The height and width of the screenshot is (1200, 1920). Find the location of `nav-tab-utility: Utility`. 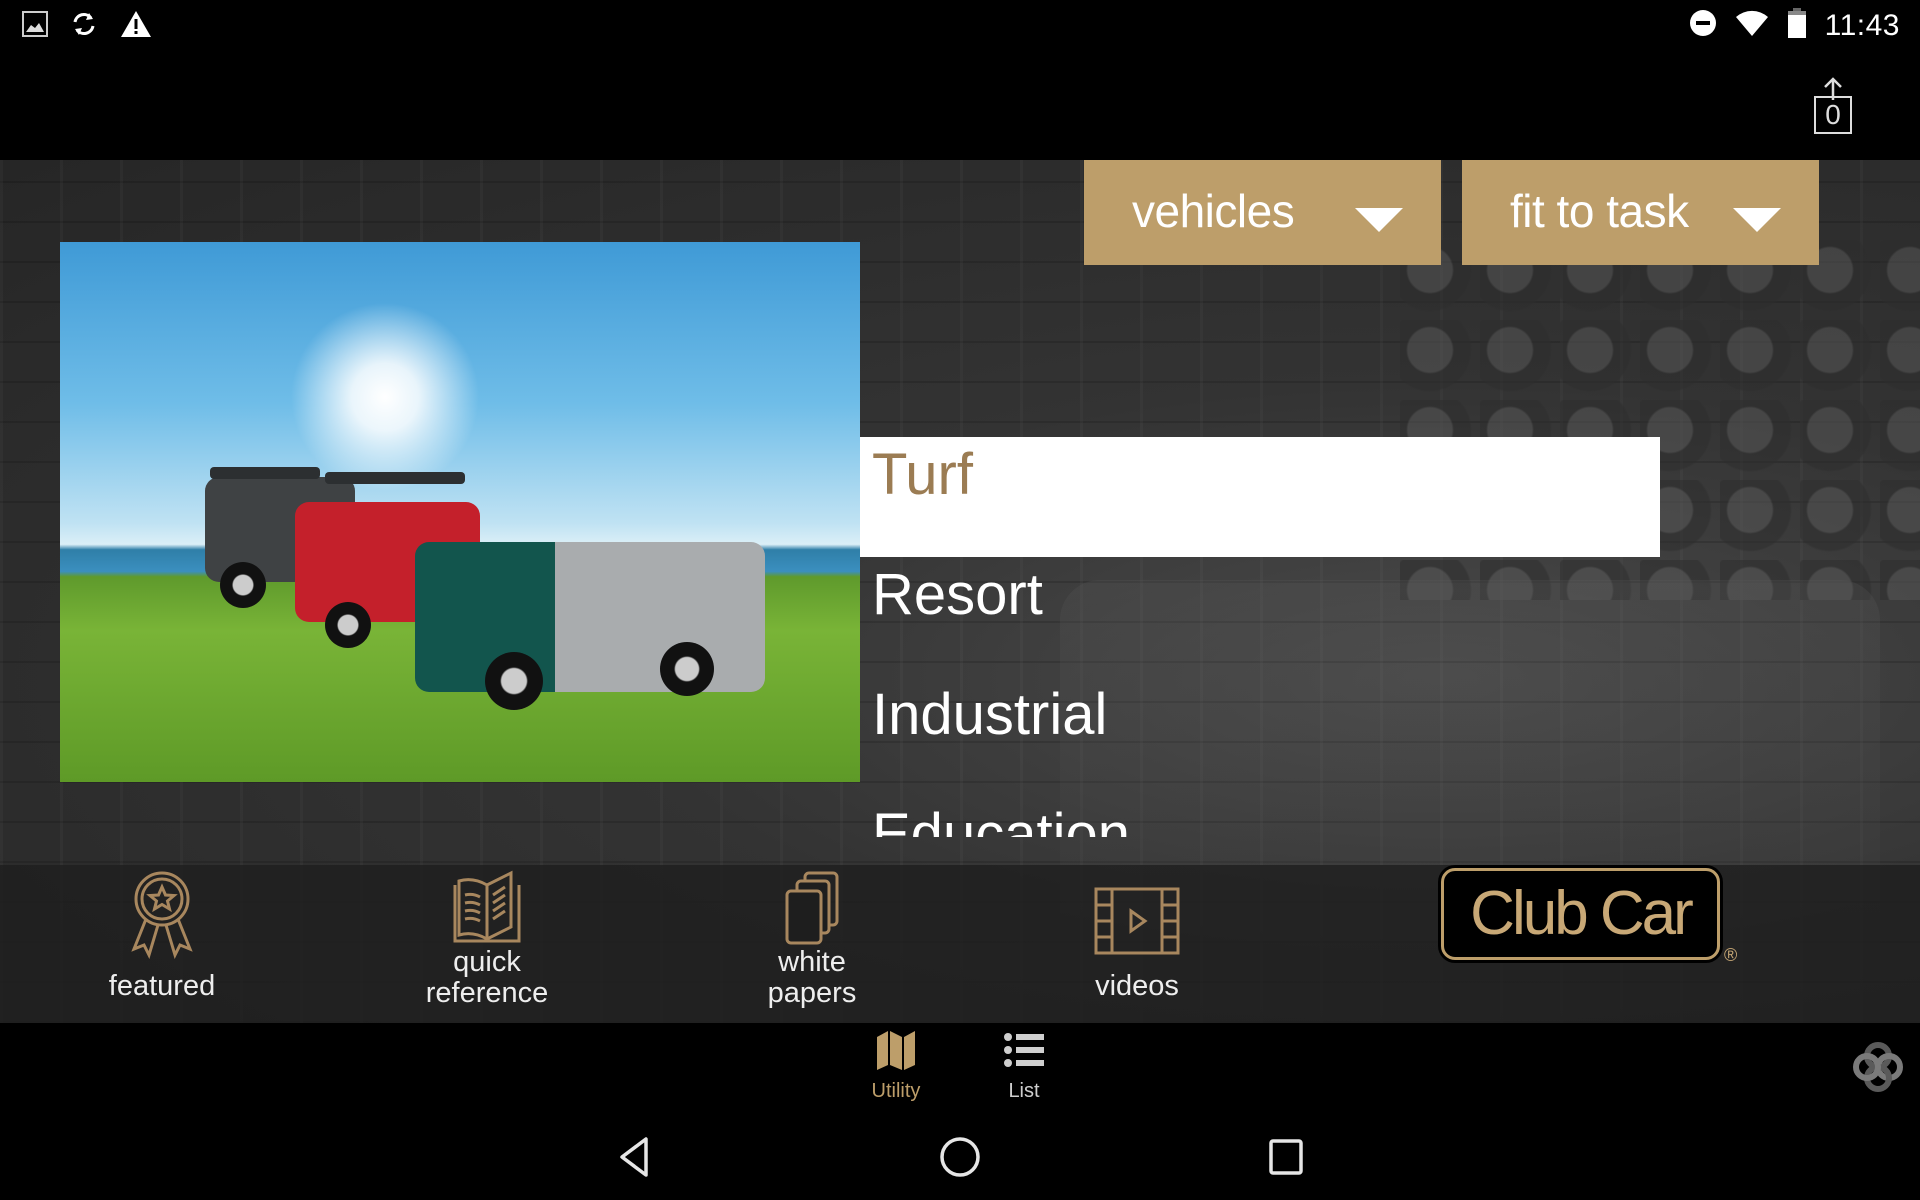

nav-tab-utility: Utility is located at coordinates (896, 1066).